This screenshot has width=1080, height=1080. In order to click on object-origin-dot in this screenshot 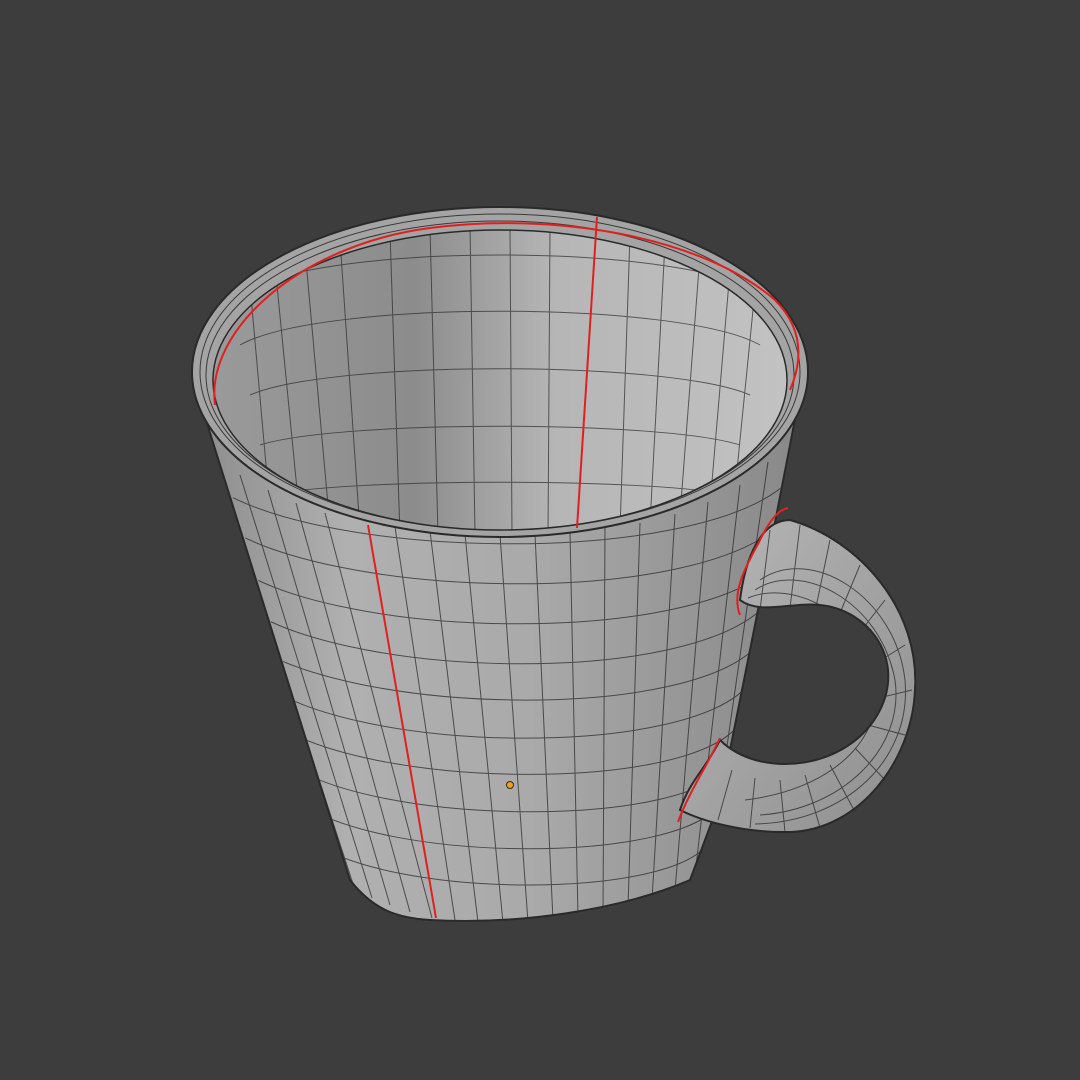, I will do `click(510, 785)`.